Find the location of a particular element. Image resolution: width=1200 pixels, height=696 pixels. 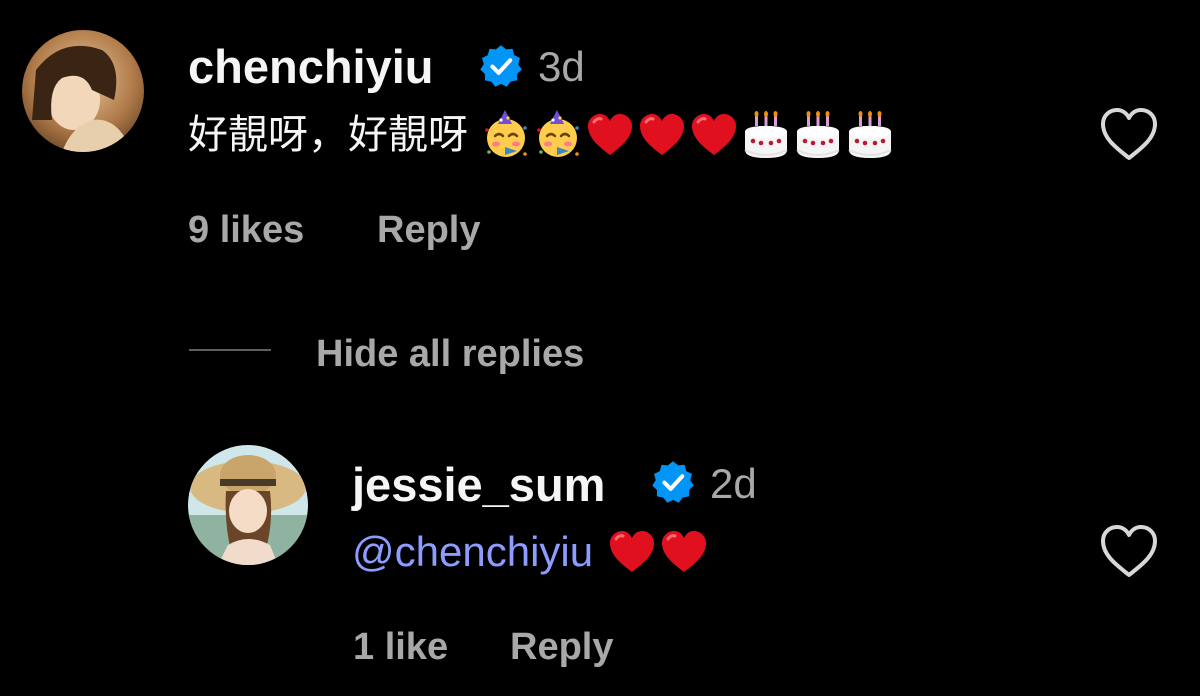

comment-likes: 9 likes is located at coordinates (246, 230).